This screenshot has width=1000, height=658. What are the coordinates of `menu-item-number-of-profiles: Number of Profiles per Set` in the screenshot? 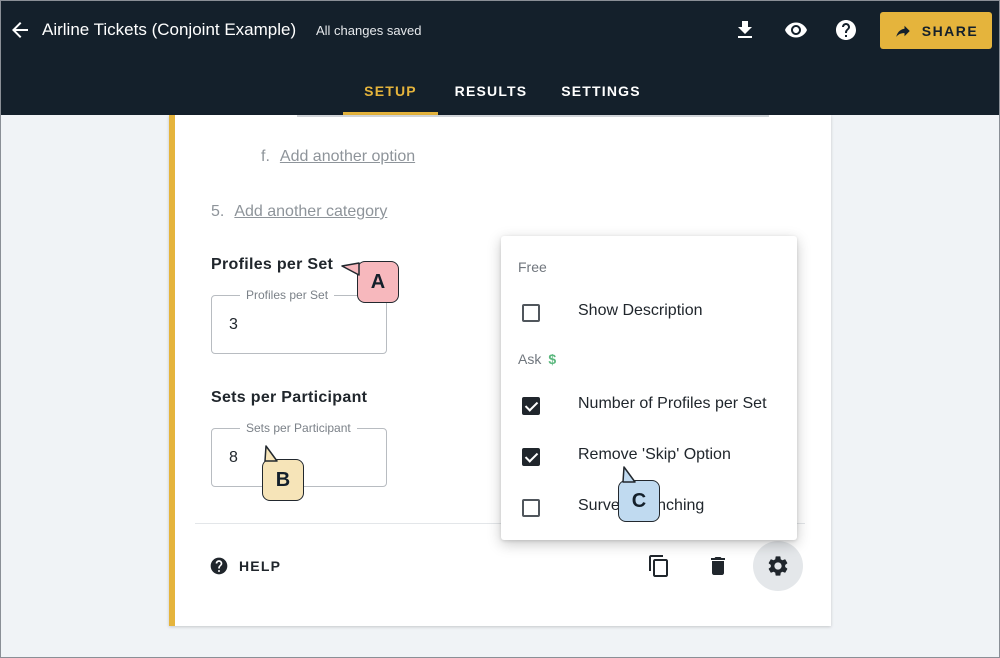 It's located at (649, 405).